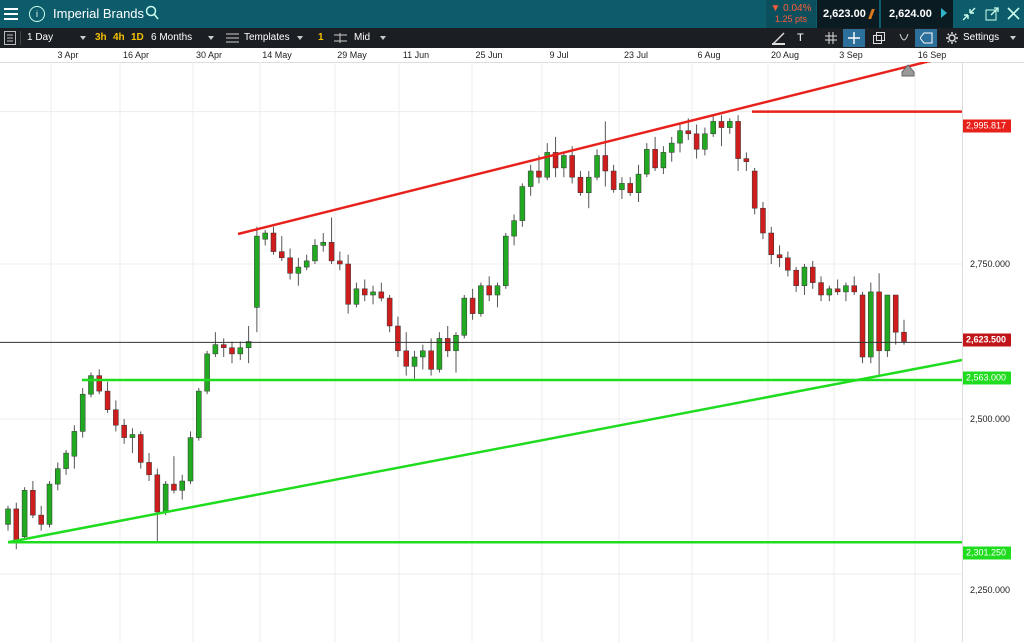  Describe the element at coordinates (969, 14) in the screenshot. I see `collapse-icon` at that location.